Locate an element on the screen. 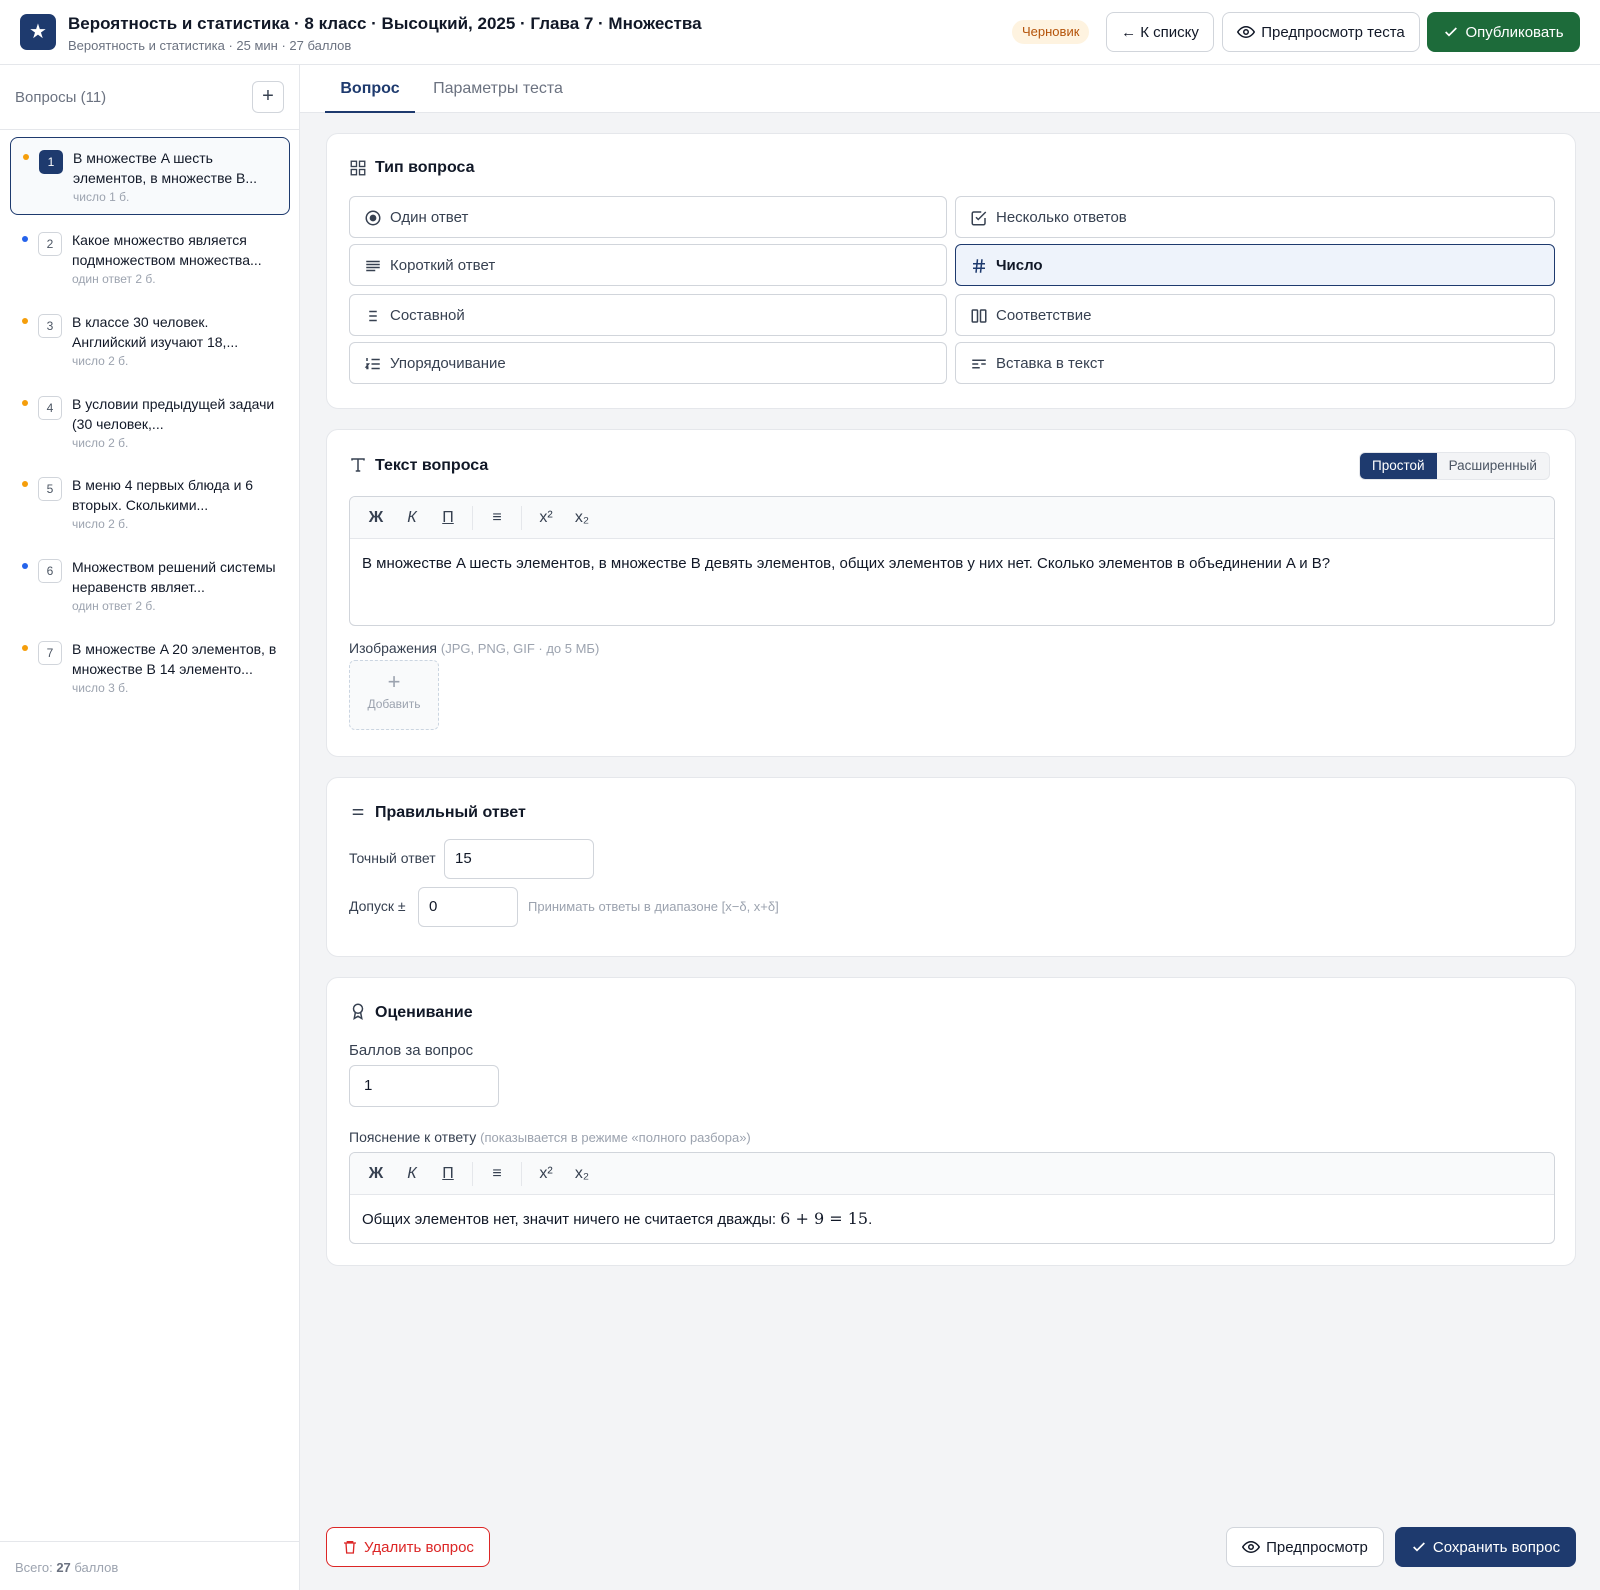  question-number: 1 is located at coordinates (51, 162).